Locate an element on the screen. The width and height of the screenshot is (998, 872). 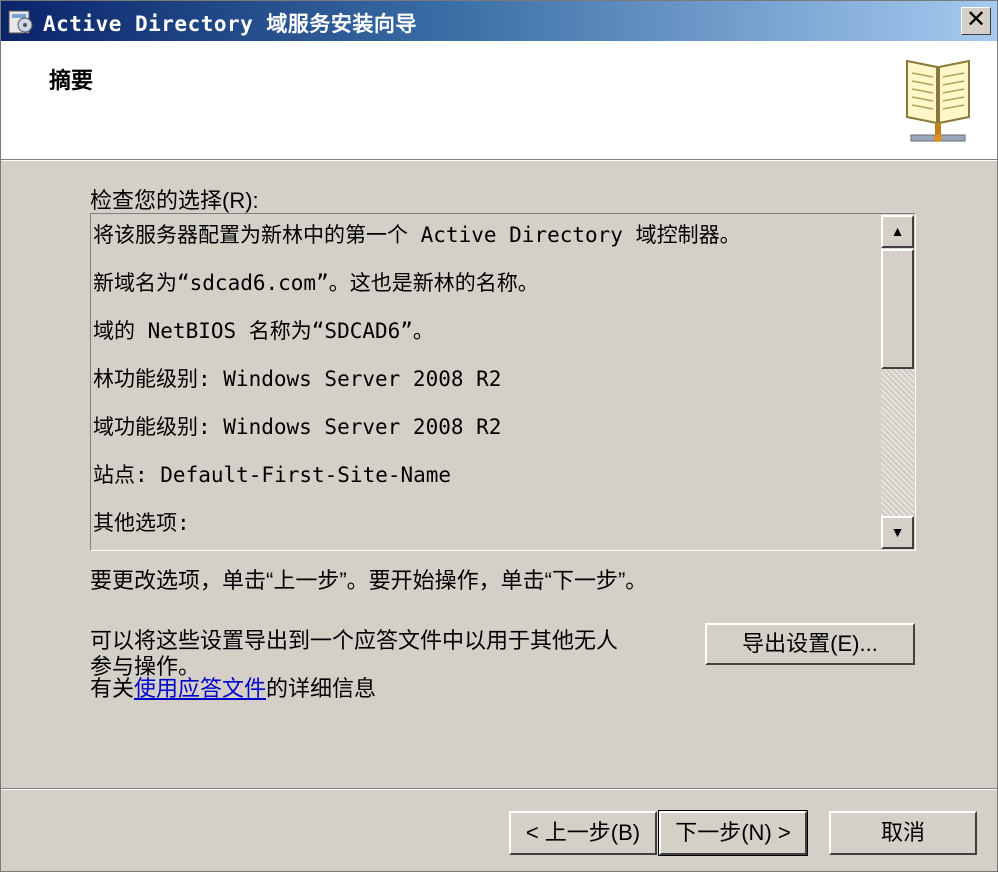
review-line: 林功能级别: Windows Server 2008 R2 is located at coordinates (297, 379).